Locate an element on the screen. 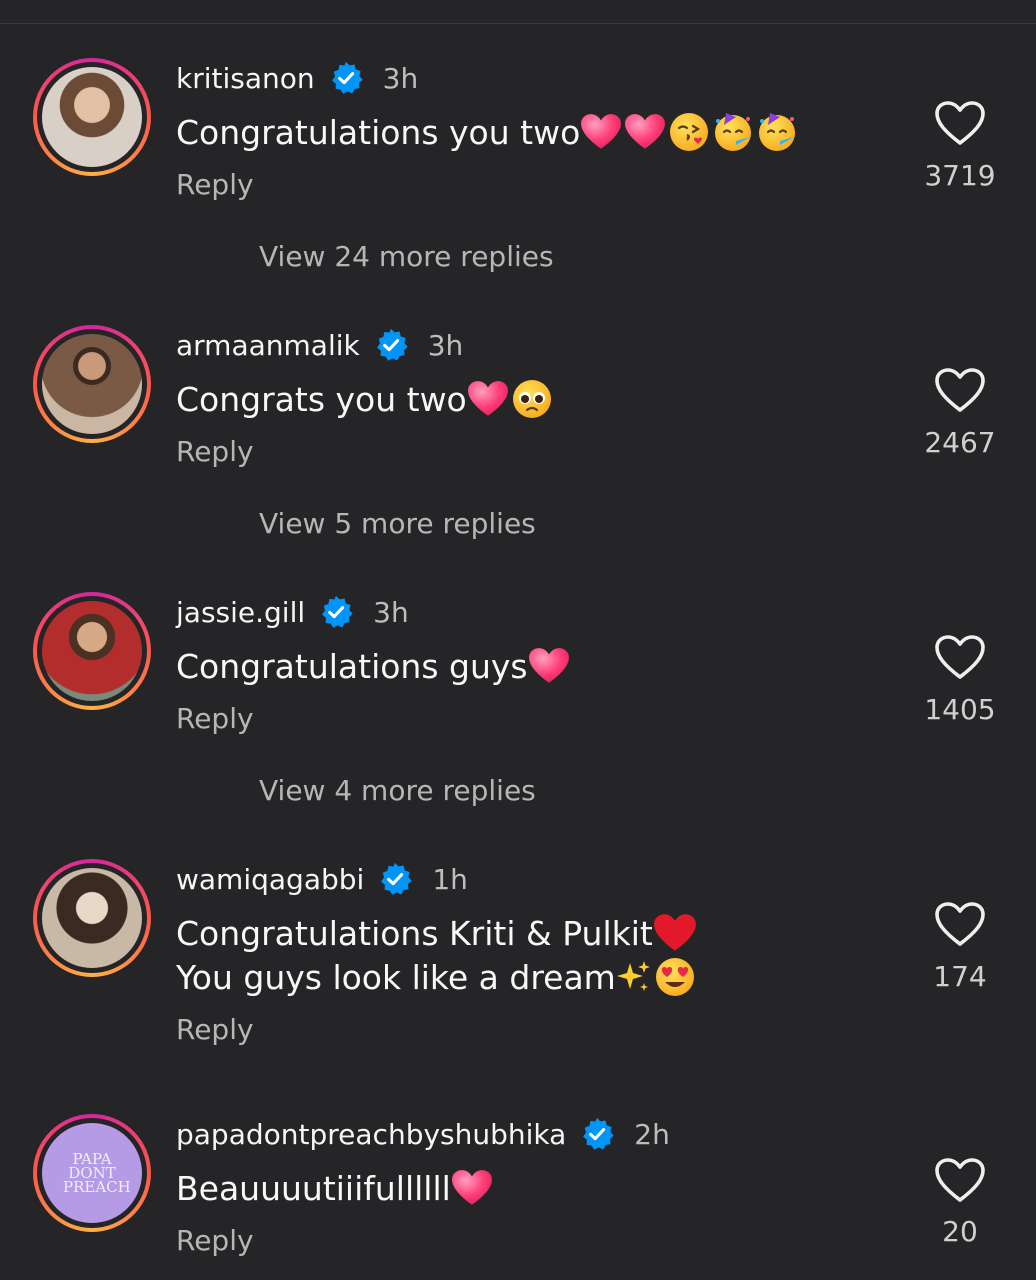 The image size is (1036, 1280). like-count: 1405 is located at coordinates (960, 709).